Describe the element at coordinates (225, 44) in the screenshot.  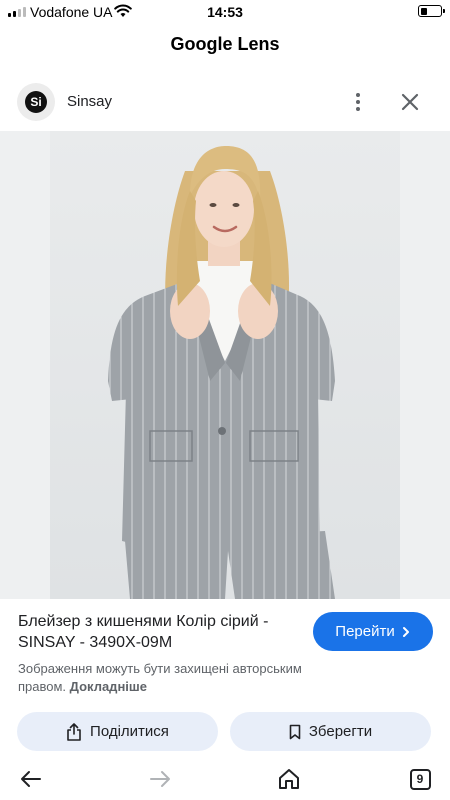
I see `app-title: Google Lens` at that location.